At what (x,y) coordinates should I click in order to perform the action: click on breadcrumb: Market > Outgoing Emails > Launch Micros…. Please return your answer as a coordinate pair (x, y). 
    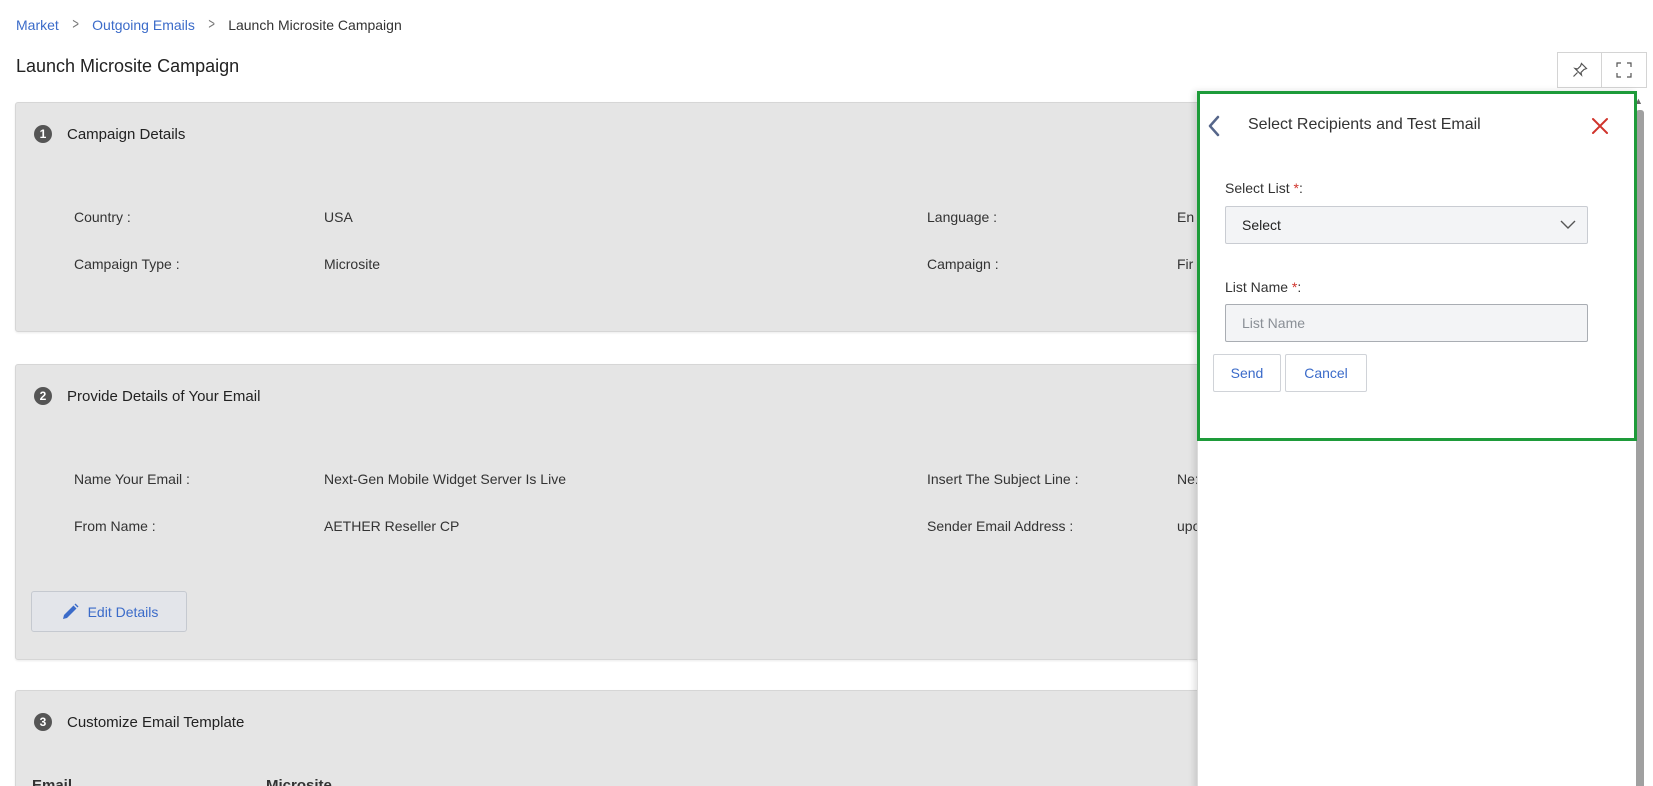
    Looking at the image, I should click on (209, 25).